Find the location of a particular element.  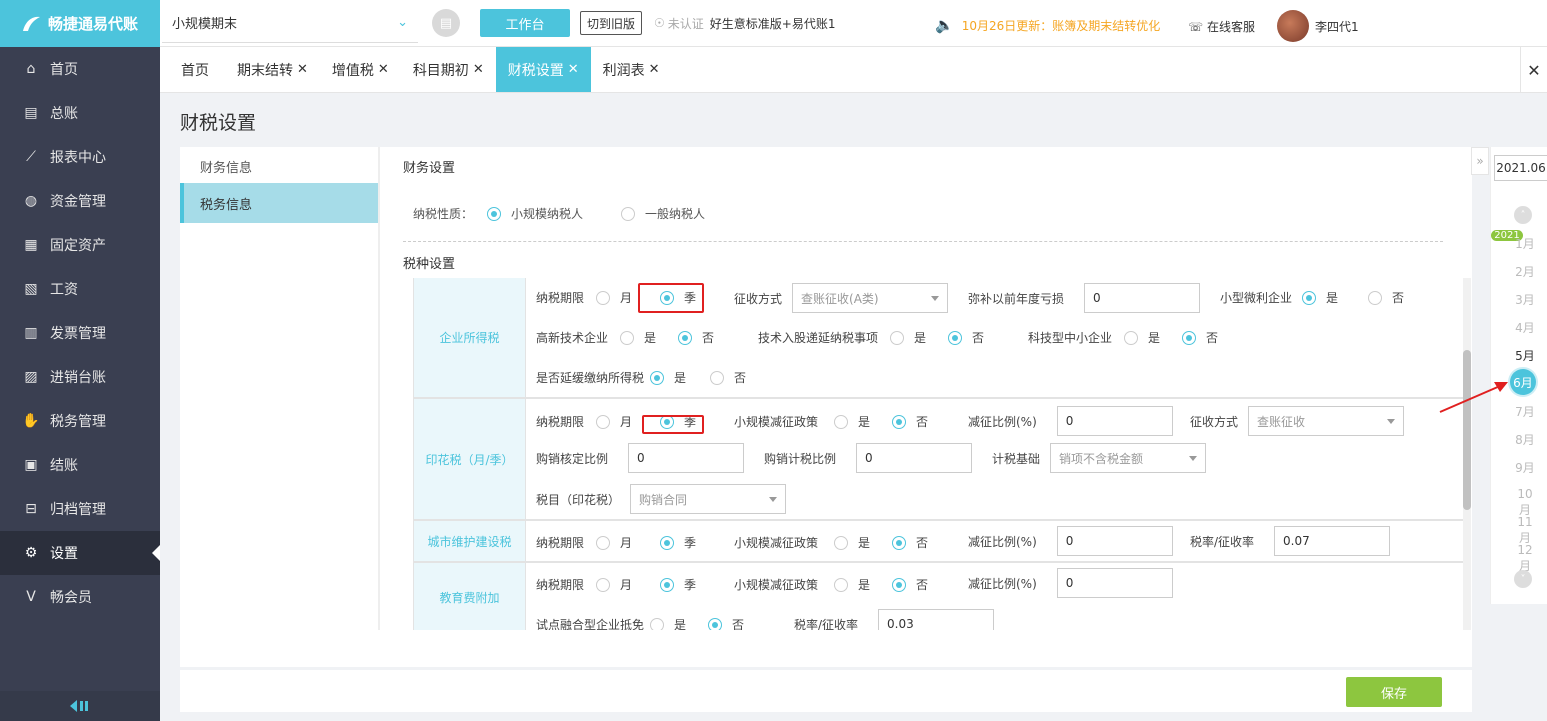

update-notice: 🔈 10月26日更新：账簿及期末结转优化 is located at coordinates (1047, 25).